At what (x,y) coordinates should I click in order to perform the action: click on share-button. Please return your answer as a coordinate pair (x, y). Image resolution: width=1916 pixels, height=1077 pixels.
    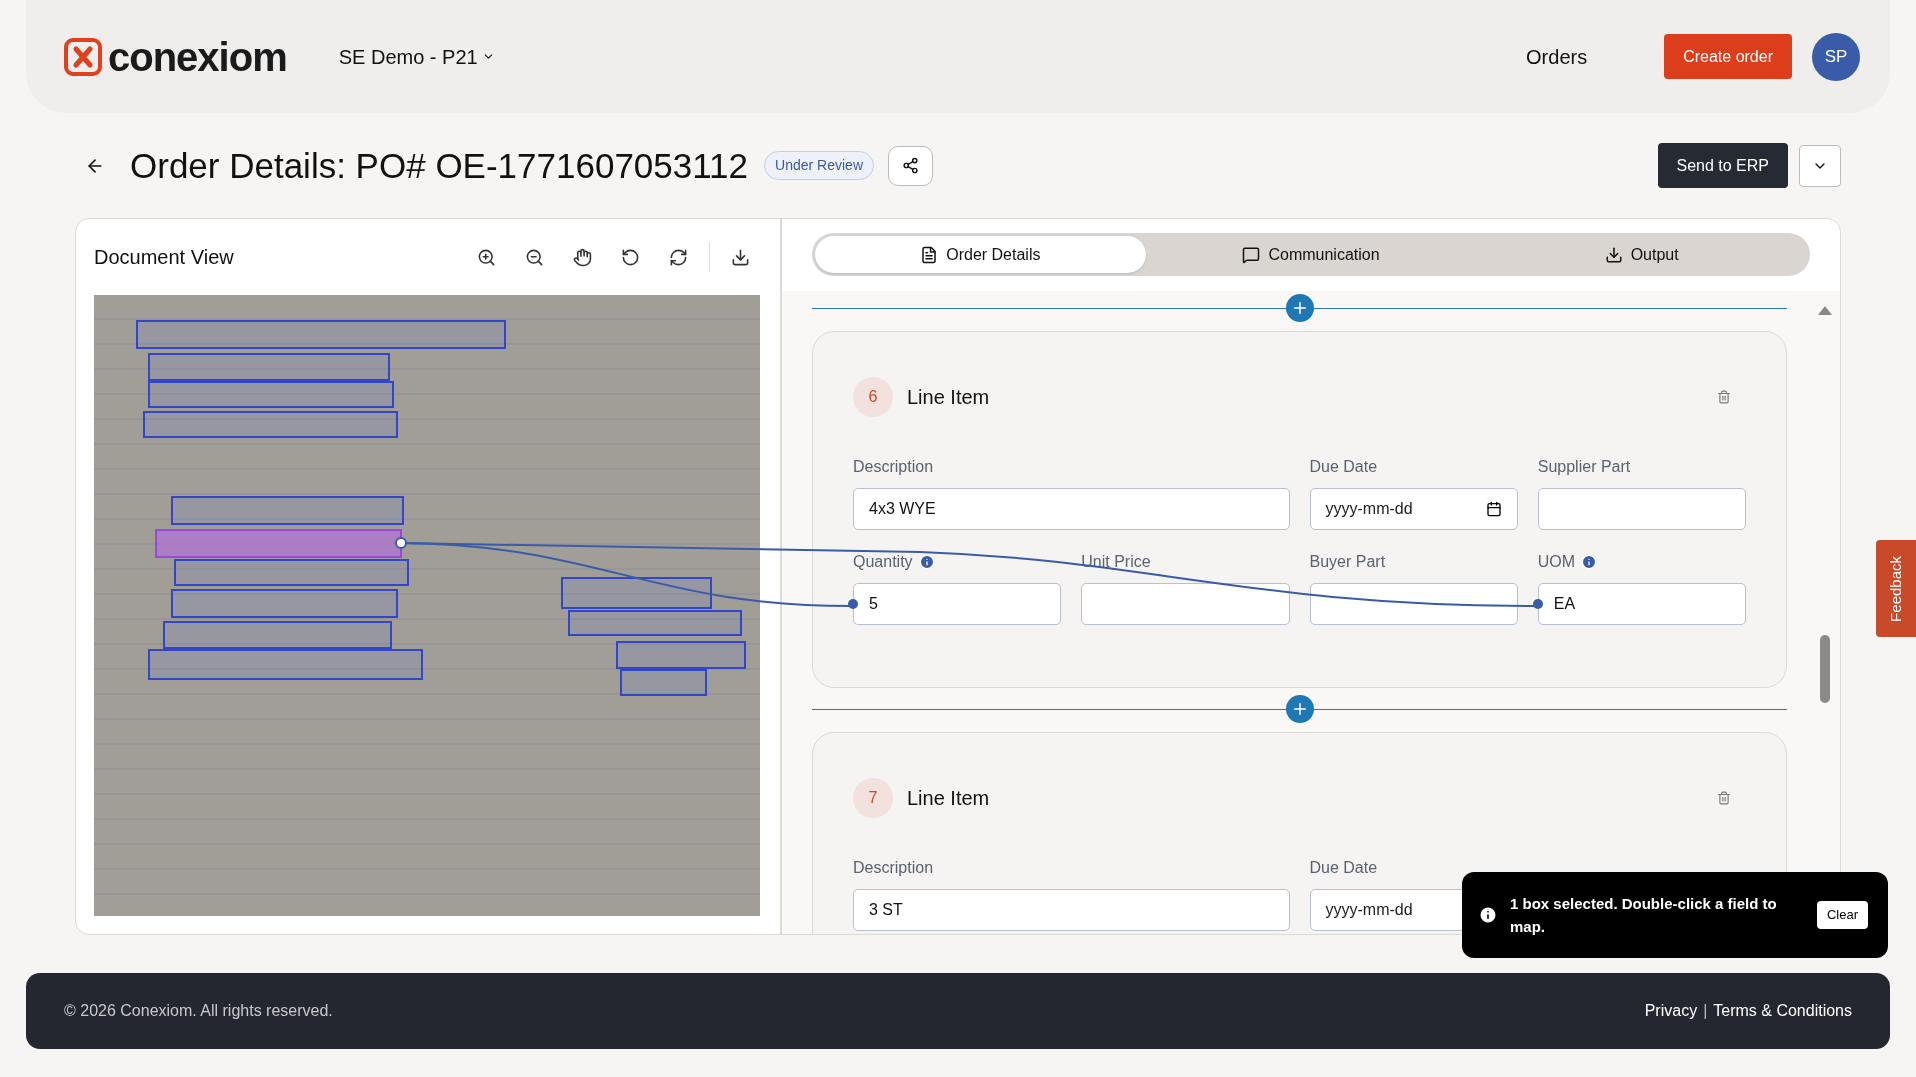
    Looking at the image, I should click on (910, 165).